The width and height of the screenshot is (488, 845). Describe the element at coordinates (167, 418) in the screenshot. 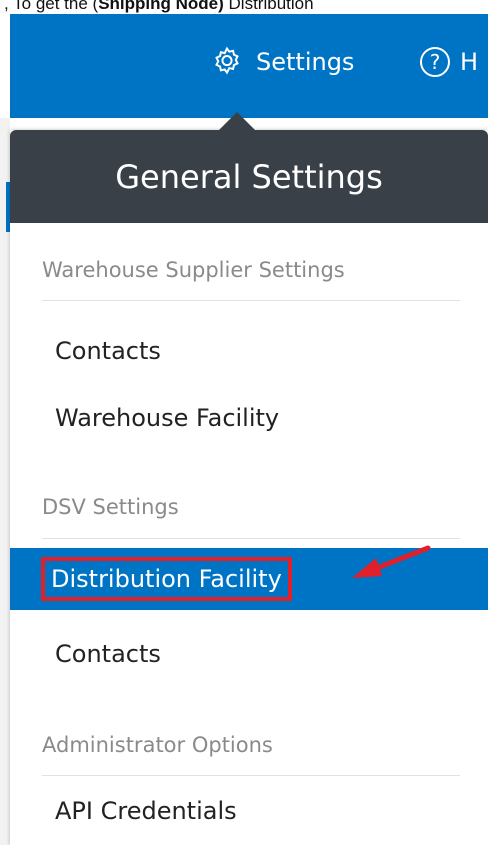

I see `menu-item-label: Warehouse Facility` at that location.